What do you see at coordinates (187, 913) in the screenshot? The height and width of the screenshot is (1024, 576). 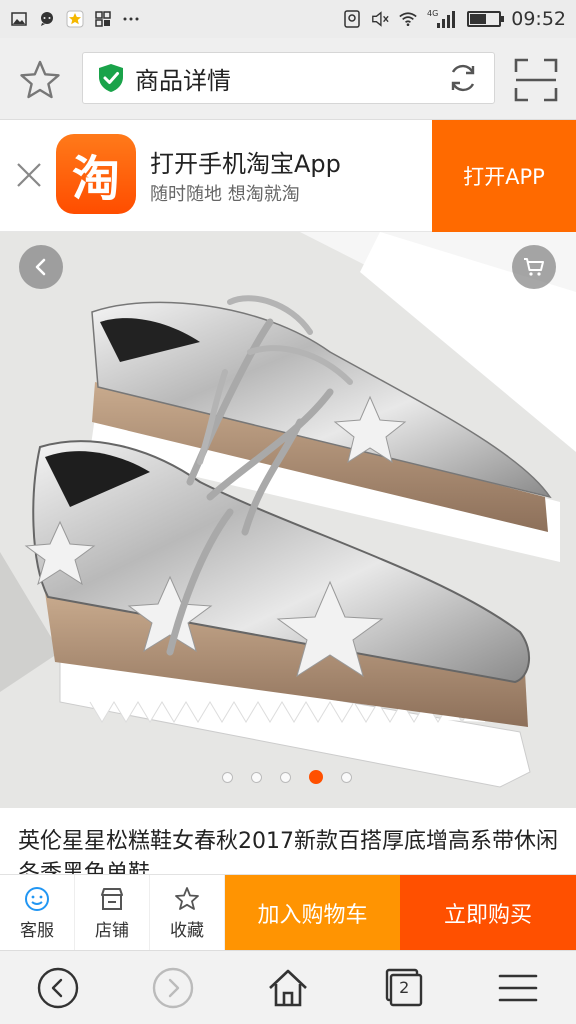 I see `favorite-button: 收藏` at bounding box center [187, 913].